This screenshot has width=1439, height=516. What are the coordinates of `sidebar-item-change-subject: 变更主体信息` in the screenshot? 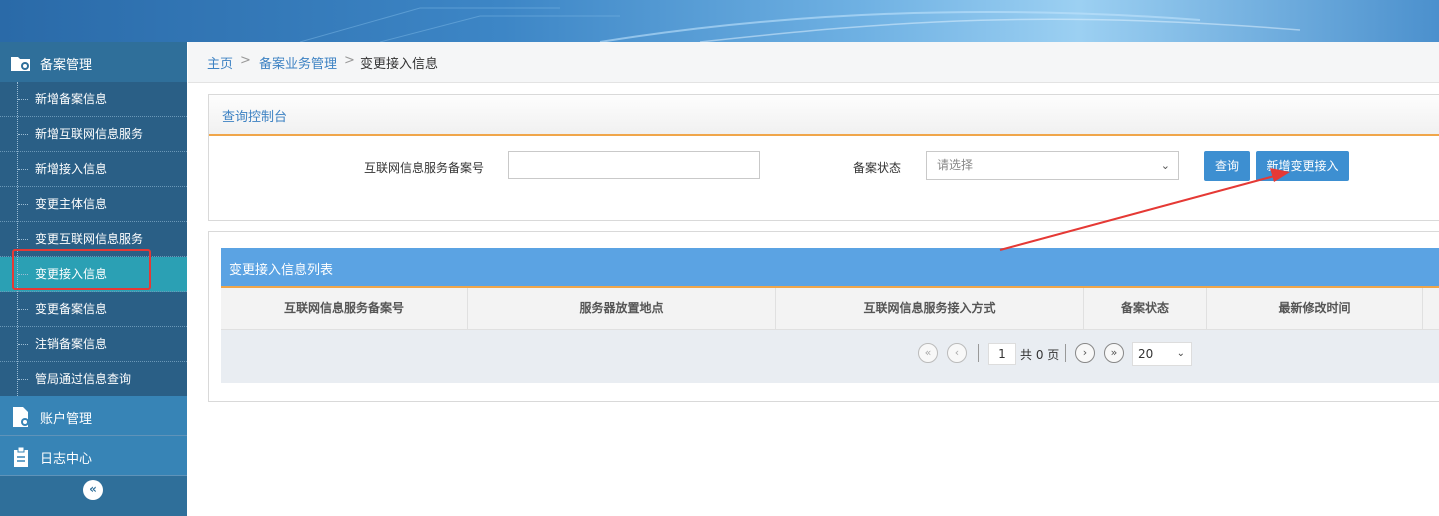 It's located at (93, 204).